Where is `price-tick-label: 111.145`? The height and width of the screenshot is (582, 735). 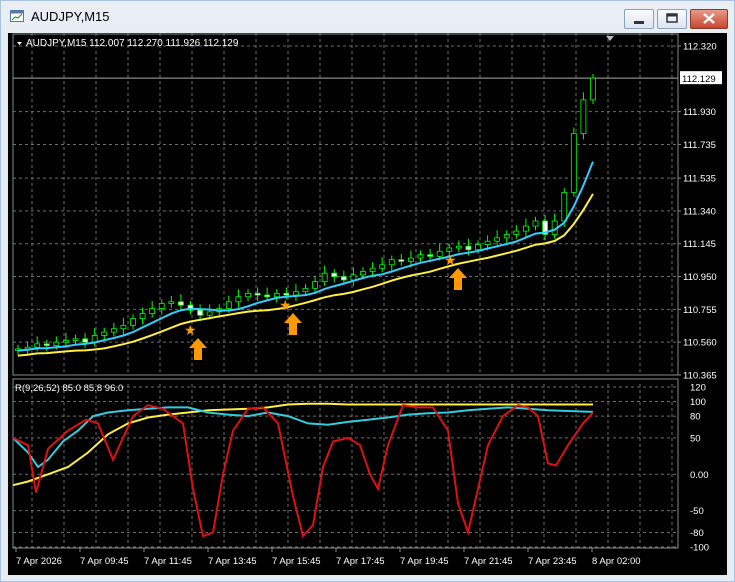
price-tick-label: 111.145 is located at coordinates (699, 244).